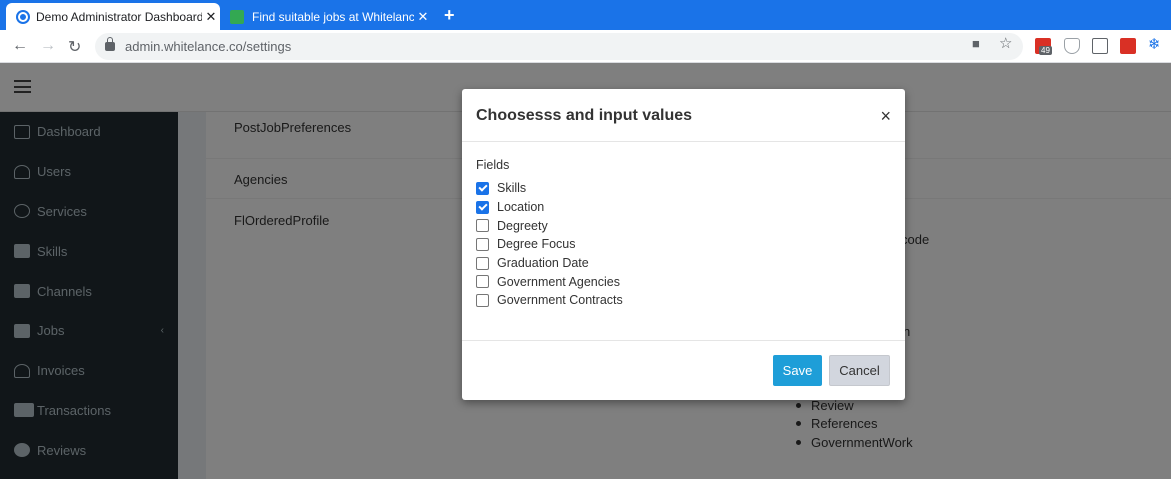 The height and width of the screenshot is (479, 1171). What do you see at coordinates (683, 263) in the screenshot?
I see `field-option-graduation-date: Graduation Date` at bounding box center [683, 263].